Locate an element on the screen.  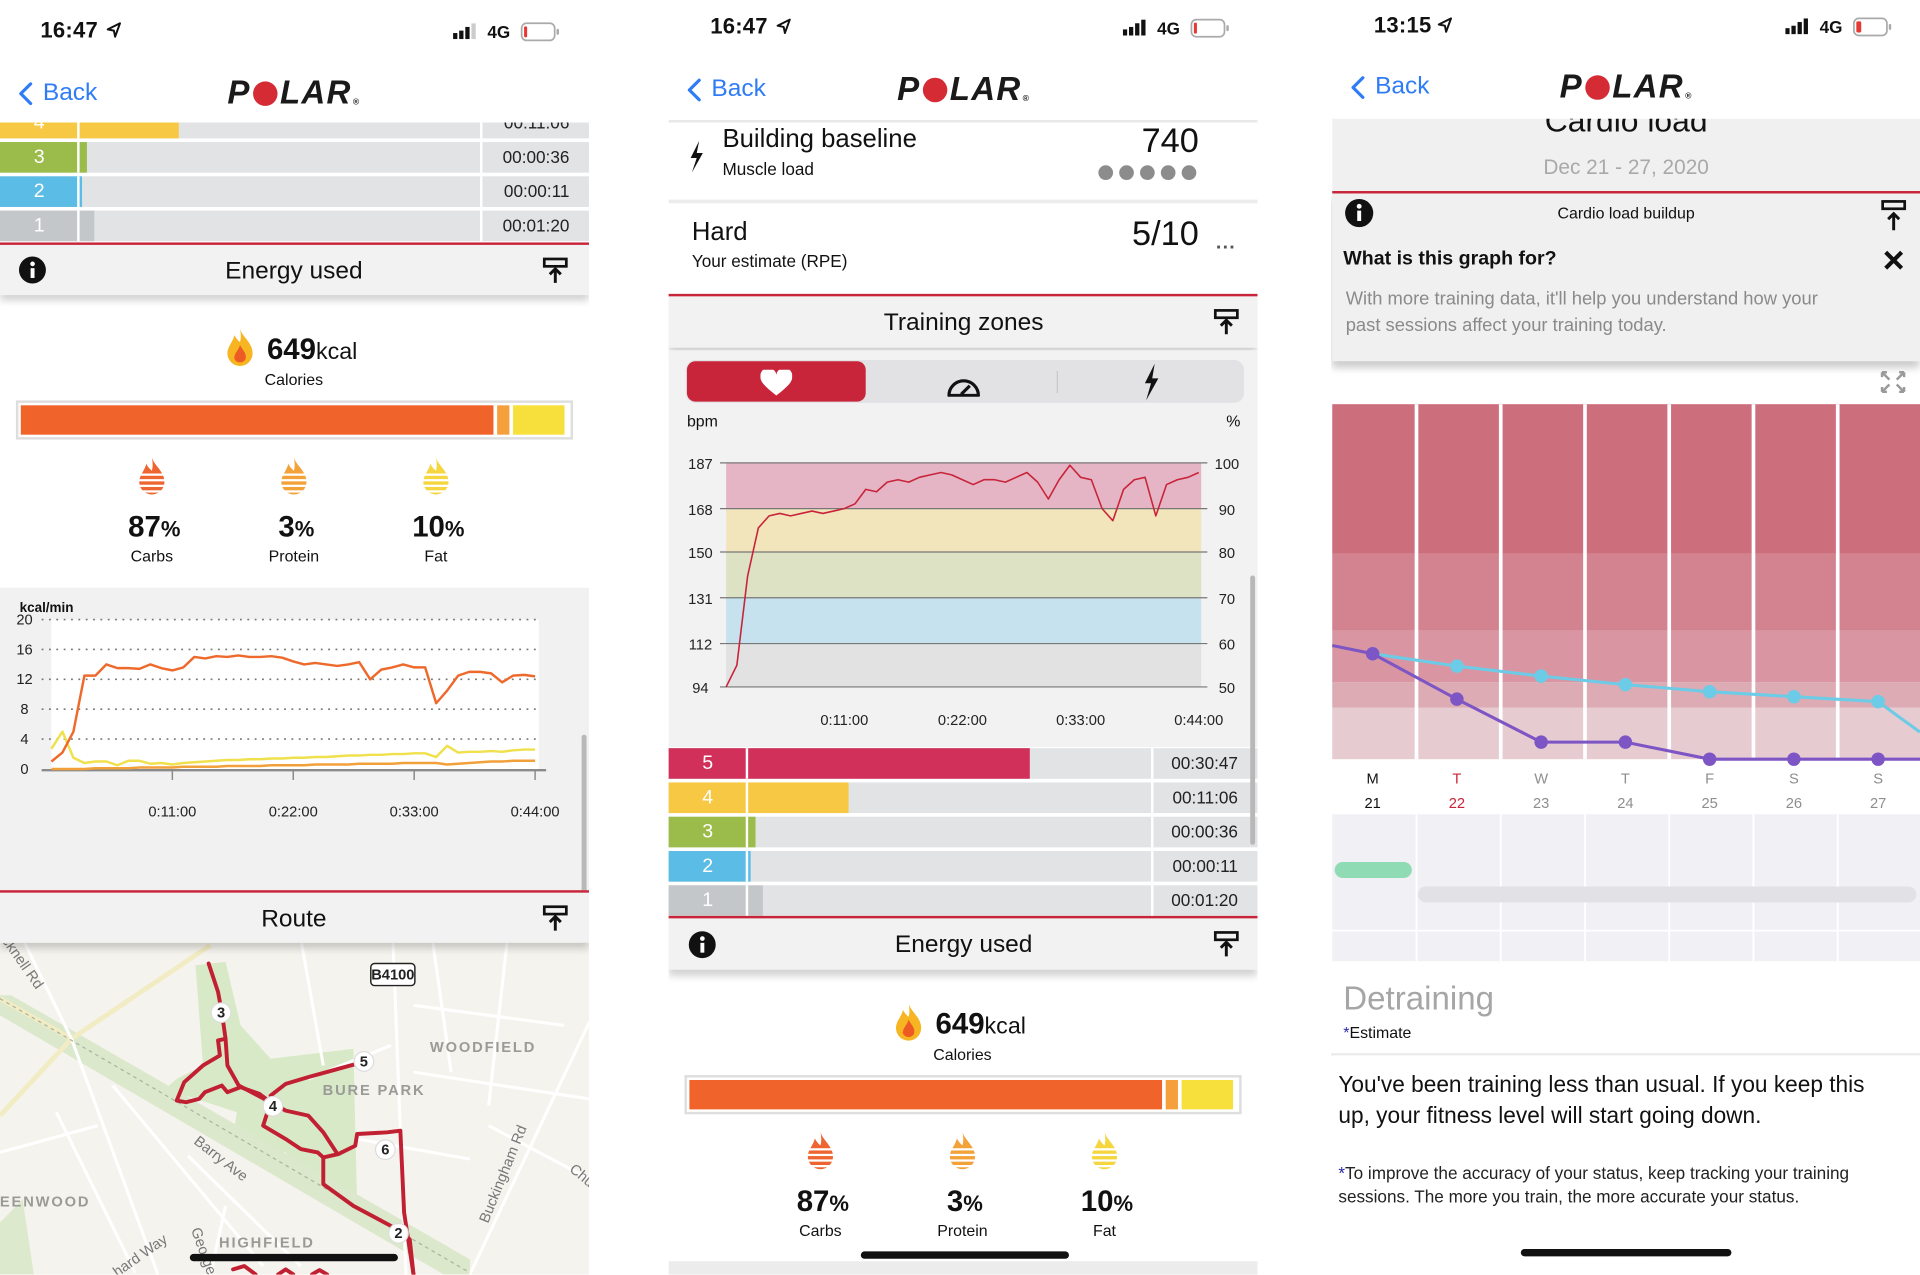
lap-marker-label: 2 is located at coordinates (398, 1234).